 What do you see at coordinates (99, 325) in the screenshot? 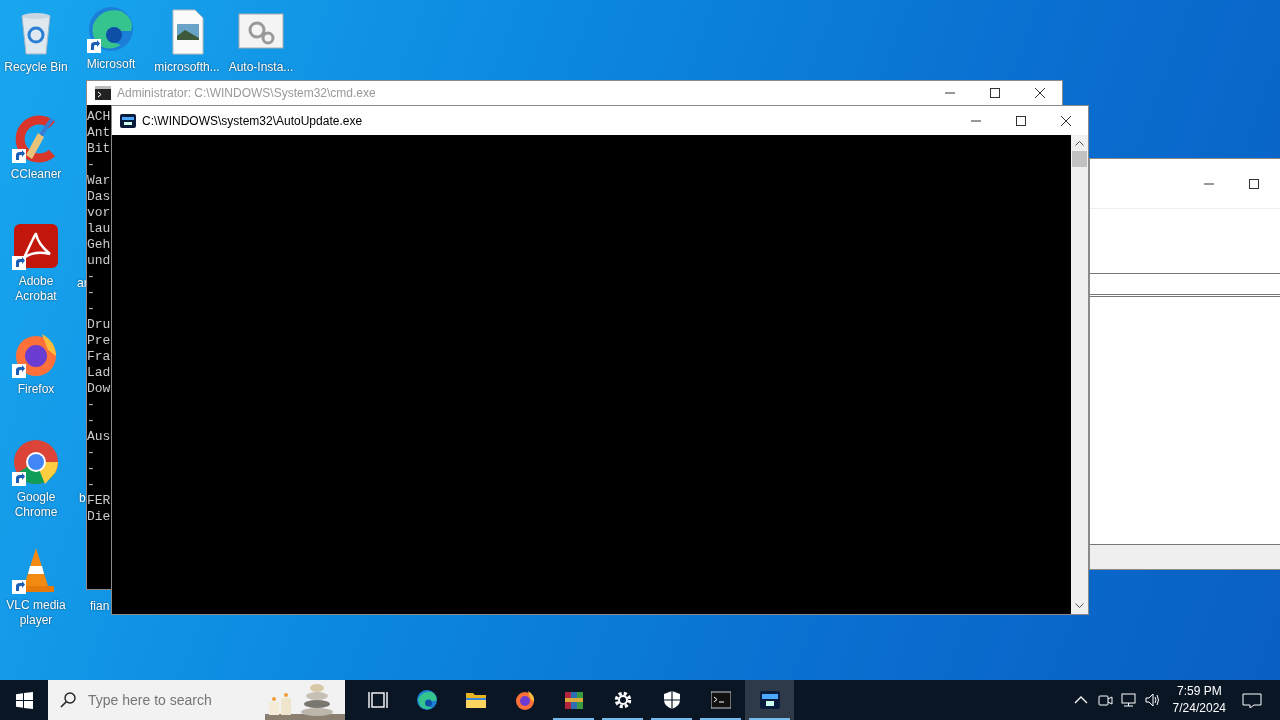
I see `console-line: Dru` at bounding box center [99, 325].